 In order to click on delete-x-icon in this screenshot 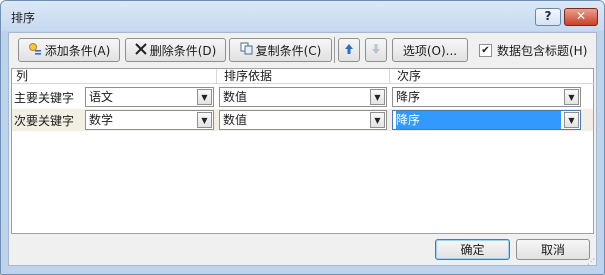, I will do `click(140, 50)`.